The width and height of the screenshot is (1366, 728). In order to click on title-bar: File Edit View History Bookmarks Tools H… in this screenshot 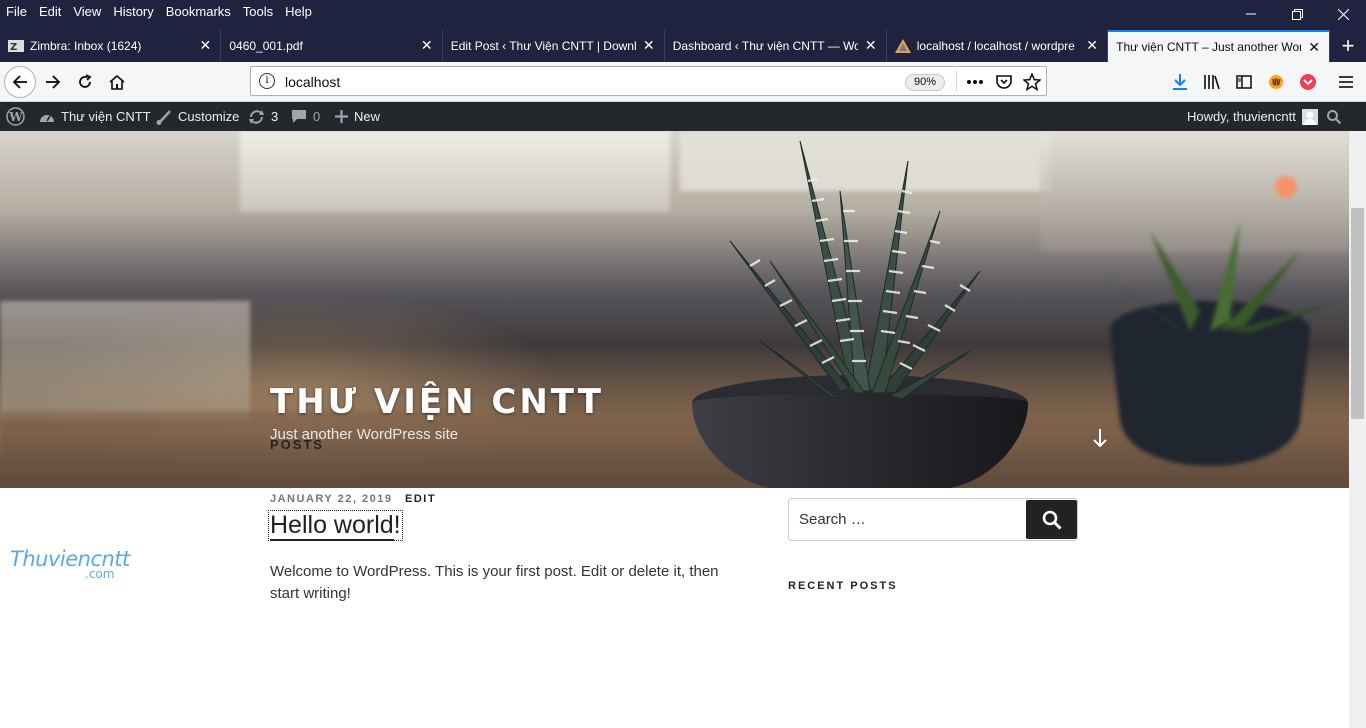, I will do `click(683, 31)`.